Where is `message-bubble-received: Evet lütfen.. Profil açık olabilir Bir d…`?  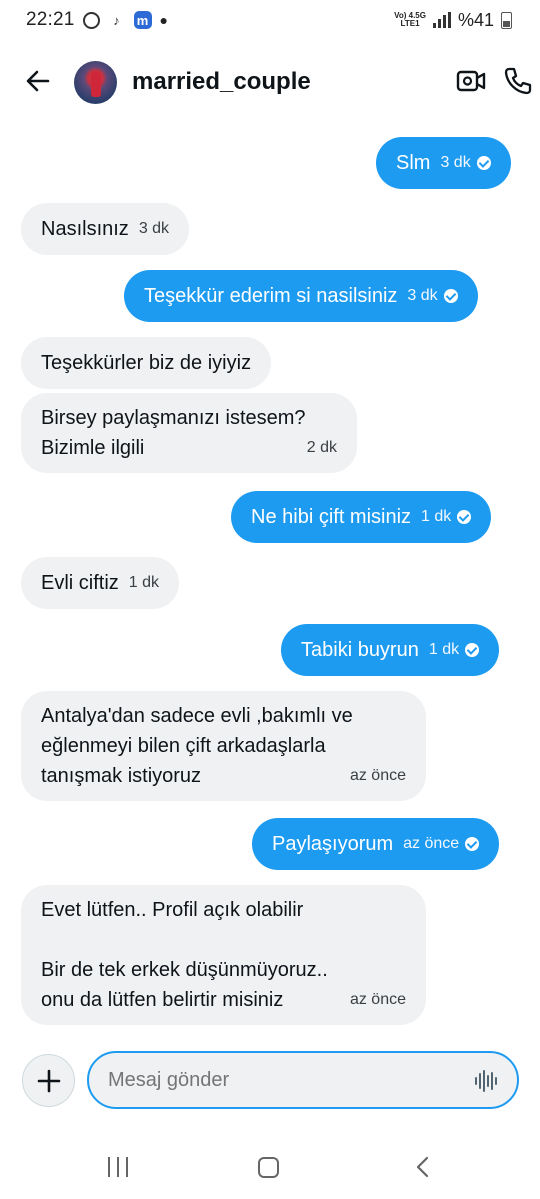 message-bubble-received: Evet lütfen.. Profil açık olabilir Bir d… is located at coordinates (223, 955).